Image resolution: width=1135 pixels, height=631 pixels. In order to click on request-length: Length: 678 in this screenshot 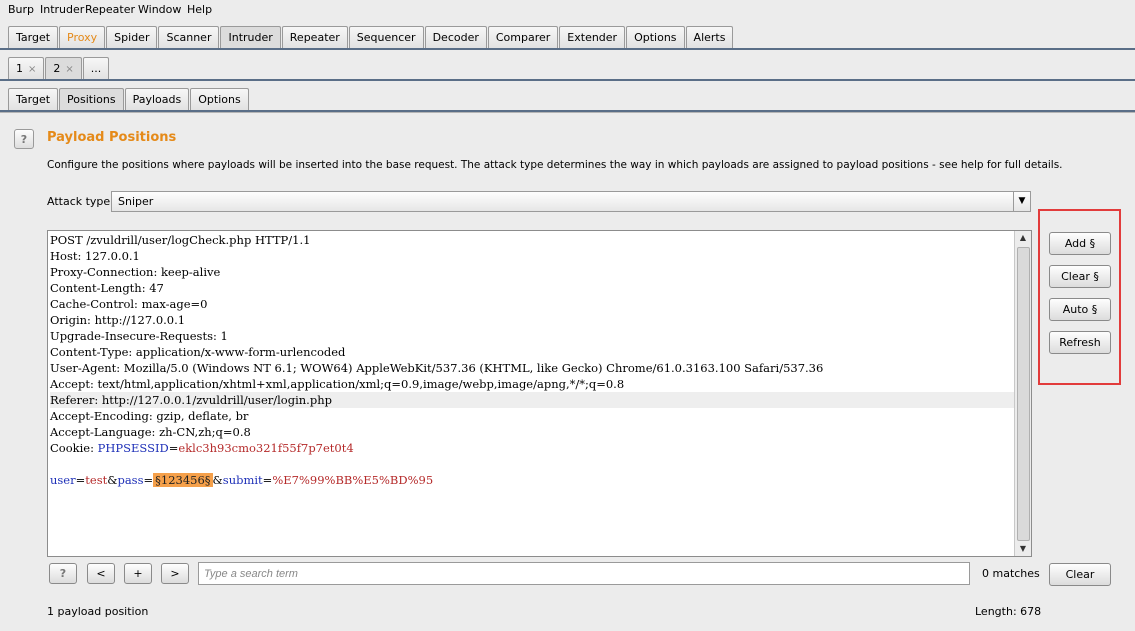, I will do `click(1008, 611)`.